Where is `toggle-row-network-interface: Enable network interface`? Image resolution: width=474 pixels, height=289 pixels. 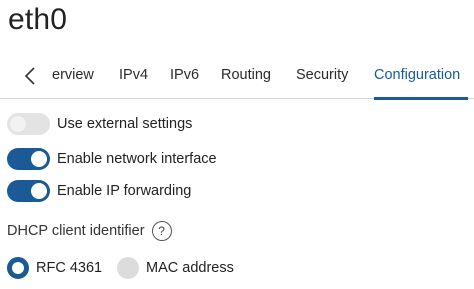
toggle-row-network-interface: Enable network interface is located at coordinates (112, 159).